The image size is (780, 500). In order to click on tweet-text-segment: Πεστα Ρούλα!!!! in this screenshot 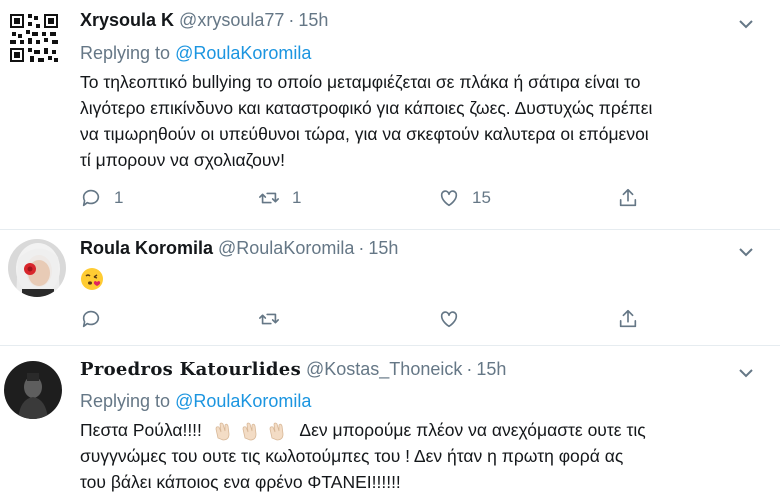, I will do `click(141, 430)`.